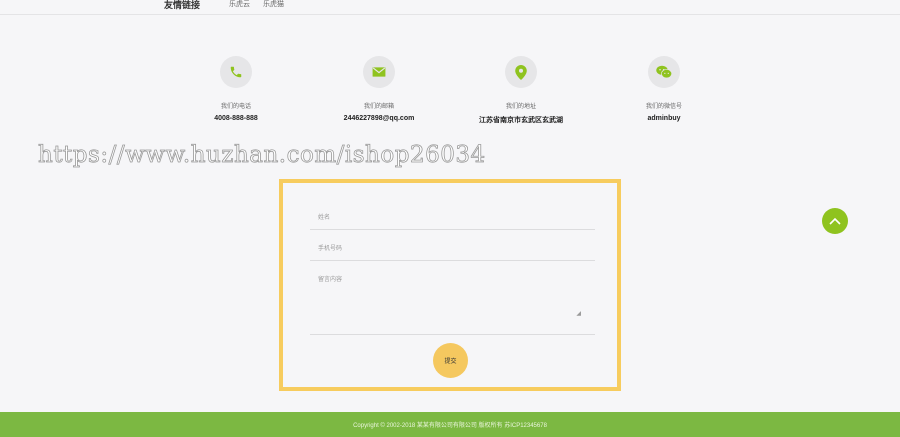 Image resolution: width=900 pixels, height=437 pixels. Describe the element at coordinates (239, 4) in the screenshot. I see `friend-link-1: 乐虎云` at that location.